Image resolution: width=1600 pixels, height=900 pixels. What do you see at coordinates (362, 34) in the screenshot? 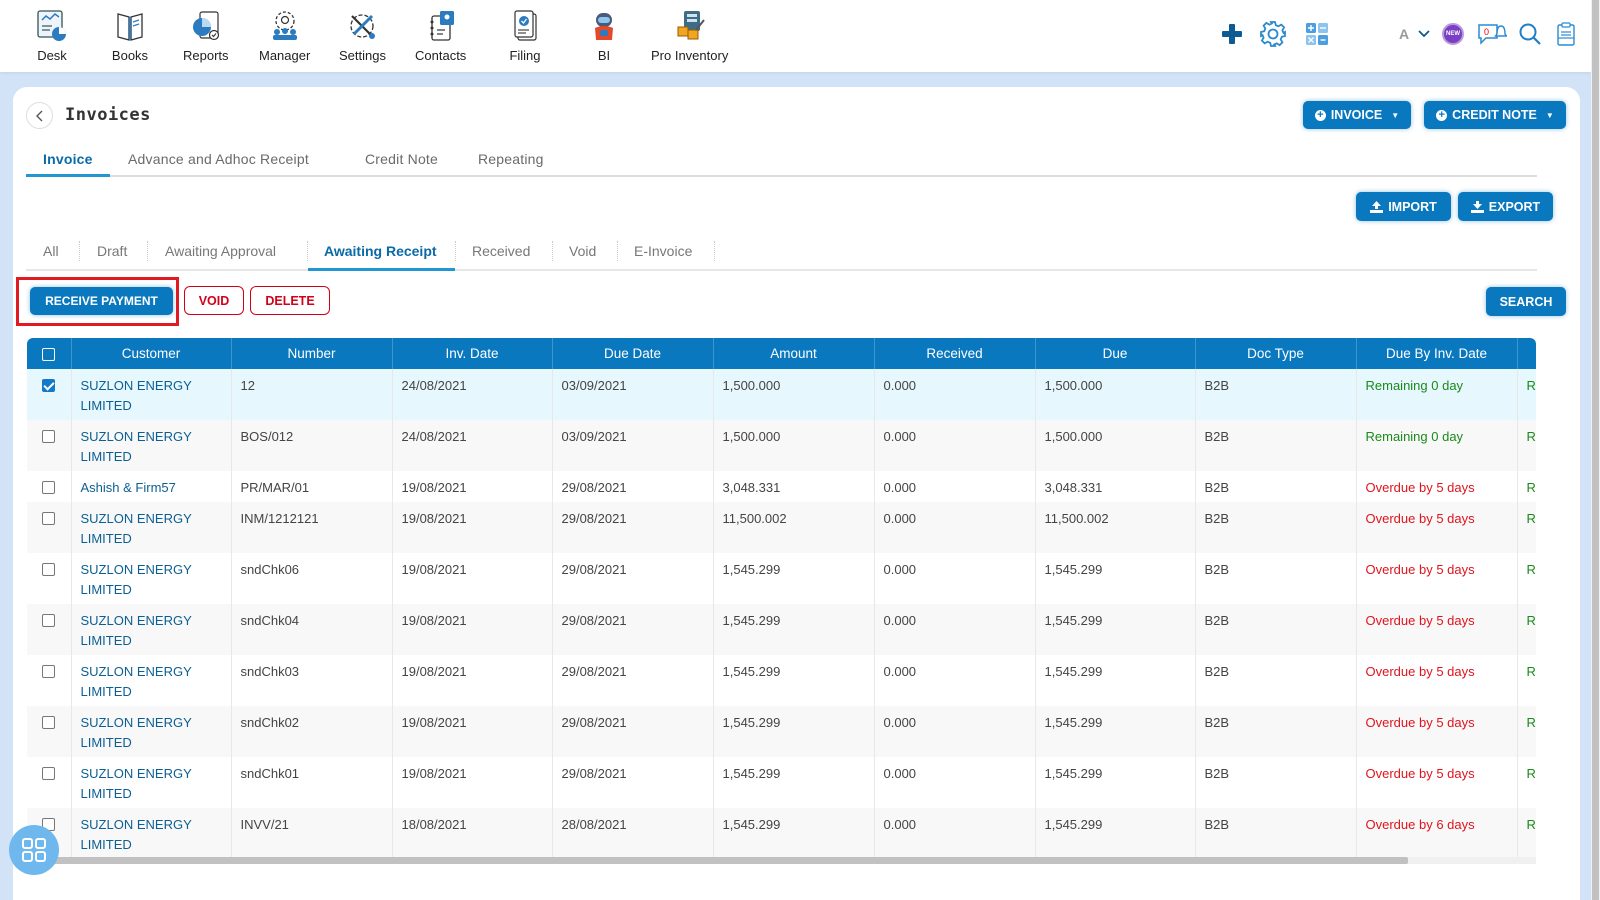
I see `nav-item-settings: Settings` at bounding box center [362, 34].